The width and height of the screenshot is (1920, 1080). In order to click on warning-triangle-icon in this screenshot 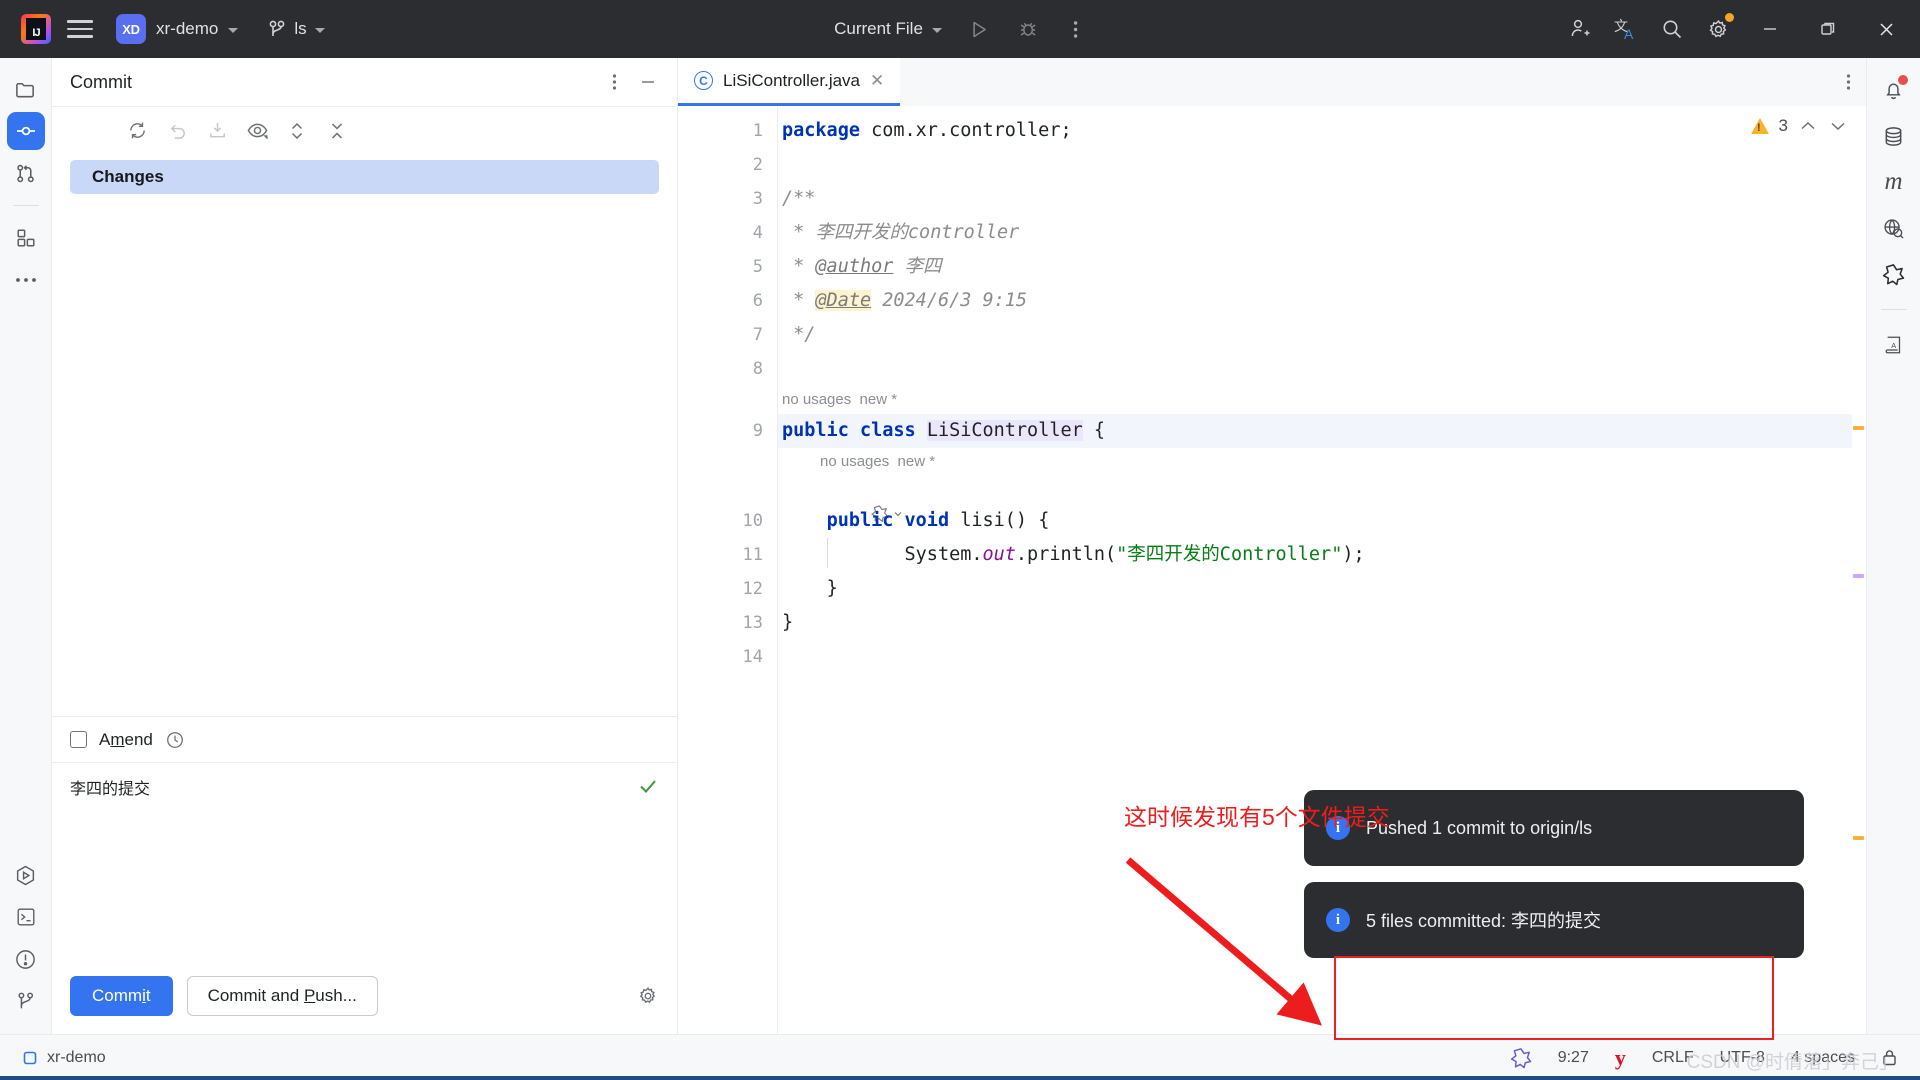, I will do `click(1759, 126)`.